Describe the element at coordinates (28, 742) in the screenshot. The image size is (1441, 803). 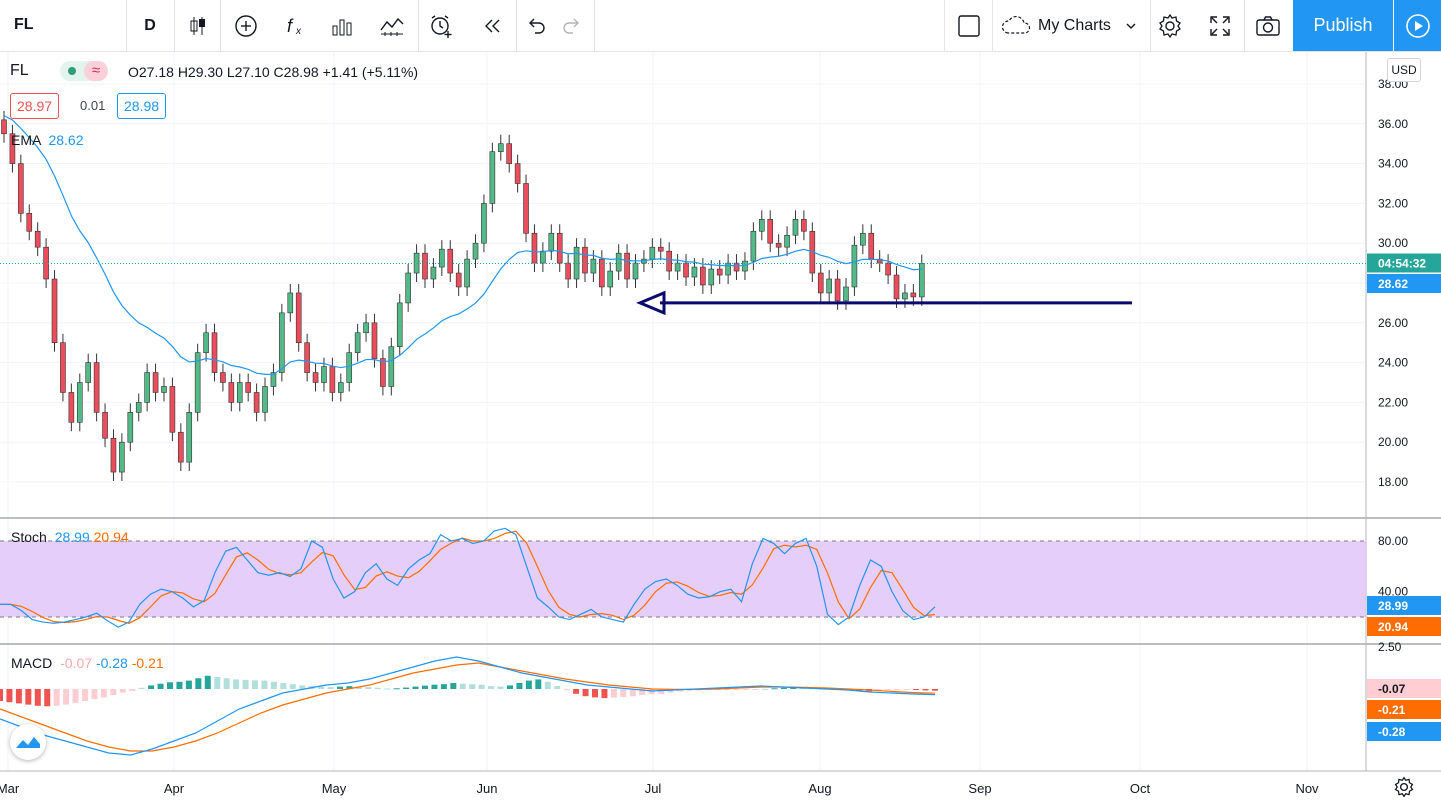
I see `tradingview-logo-icon` at that location.